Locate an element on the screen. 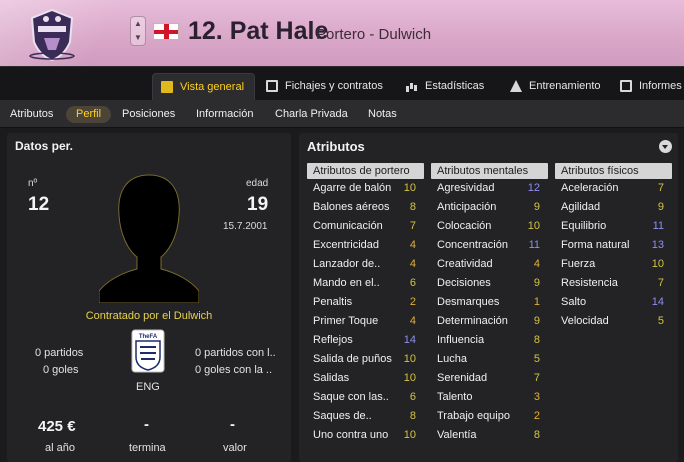  attribute-name: Reflejos is located at coordinates (333, 340).